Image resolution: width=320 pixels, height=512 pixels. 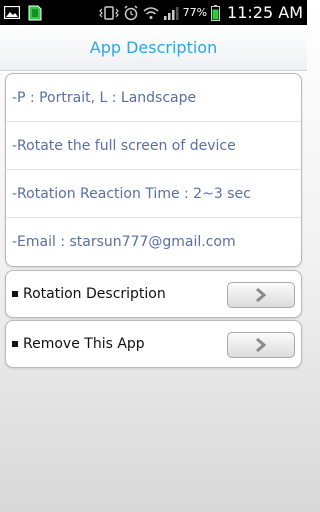 I want to click on rotation-description-button, so click(x=261, y=295).